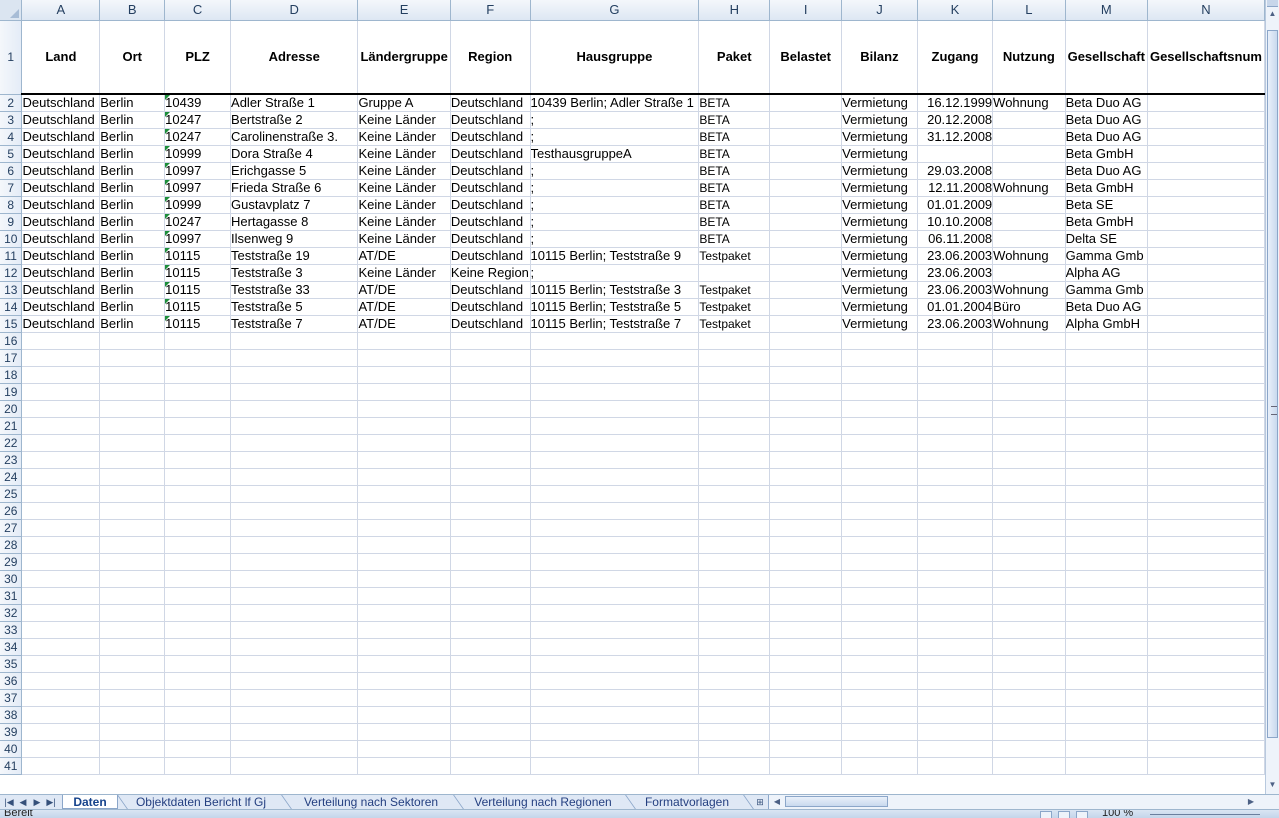 This screenshot has width=1279, height=818. I want to click on cell-b6: Berlin, so click(132, 171).